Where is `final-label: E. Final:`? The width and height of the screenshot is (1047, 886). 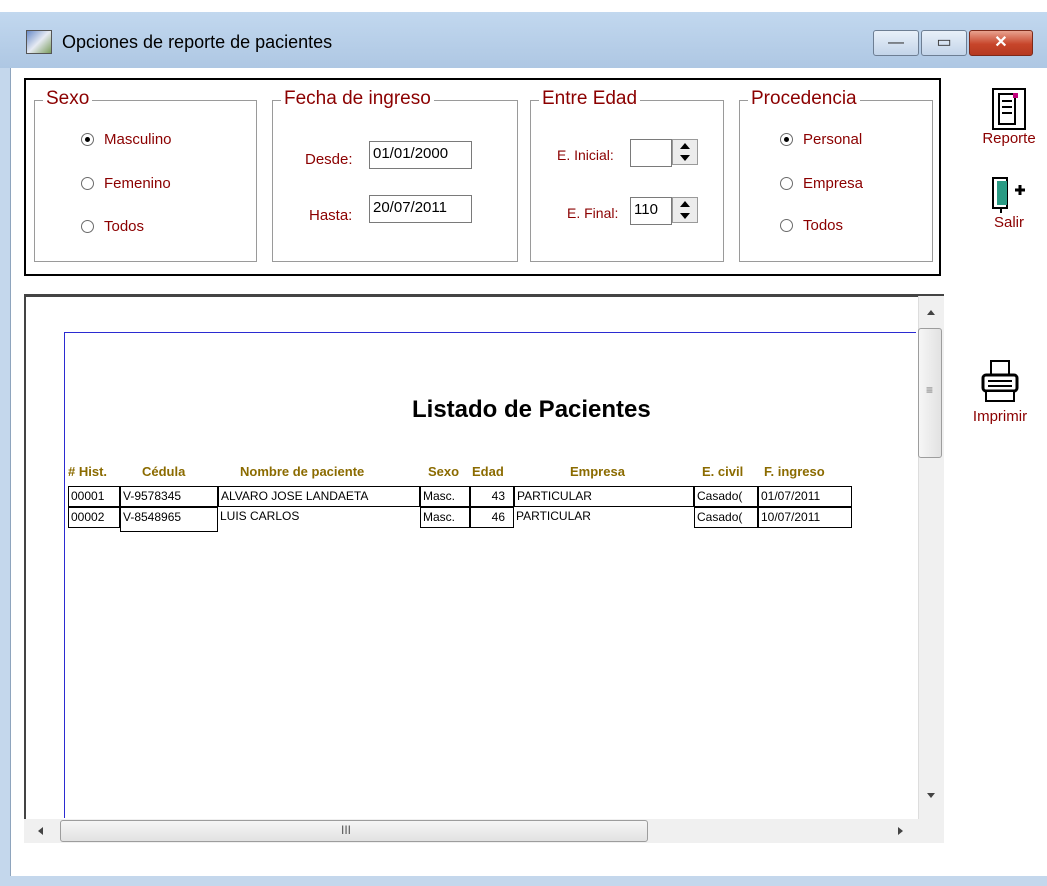
final-label: E. Final: is located at coordinates (593, 213).